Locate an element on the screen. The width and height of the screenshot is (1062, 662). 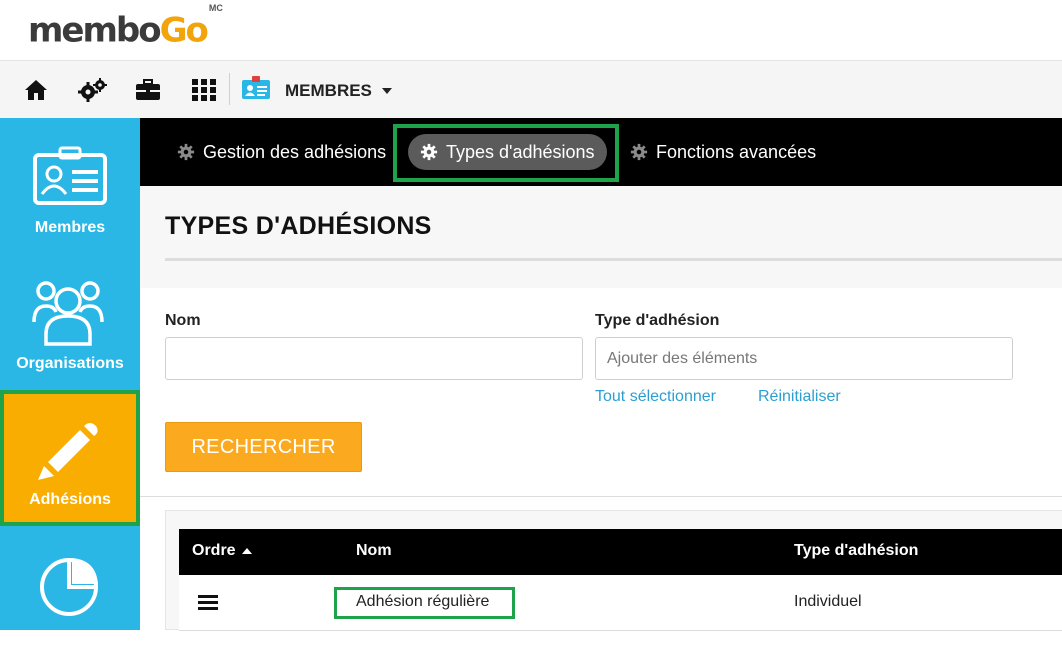
id-card-icon is located at coordinates (70, 178).